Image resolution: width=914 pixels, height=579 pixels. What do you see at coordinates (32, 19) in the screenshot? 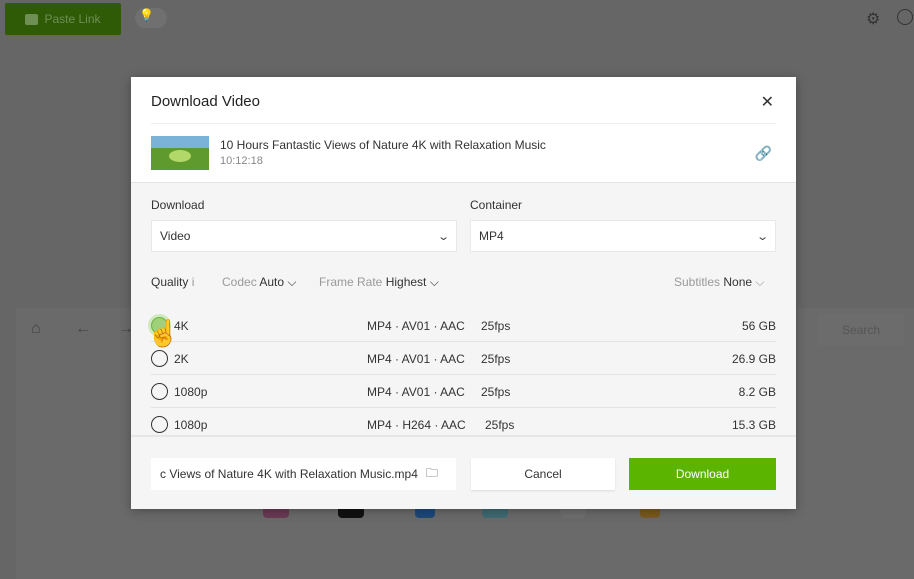
I see `youtube-icon` at bounding box center [32, 19].